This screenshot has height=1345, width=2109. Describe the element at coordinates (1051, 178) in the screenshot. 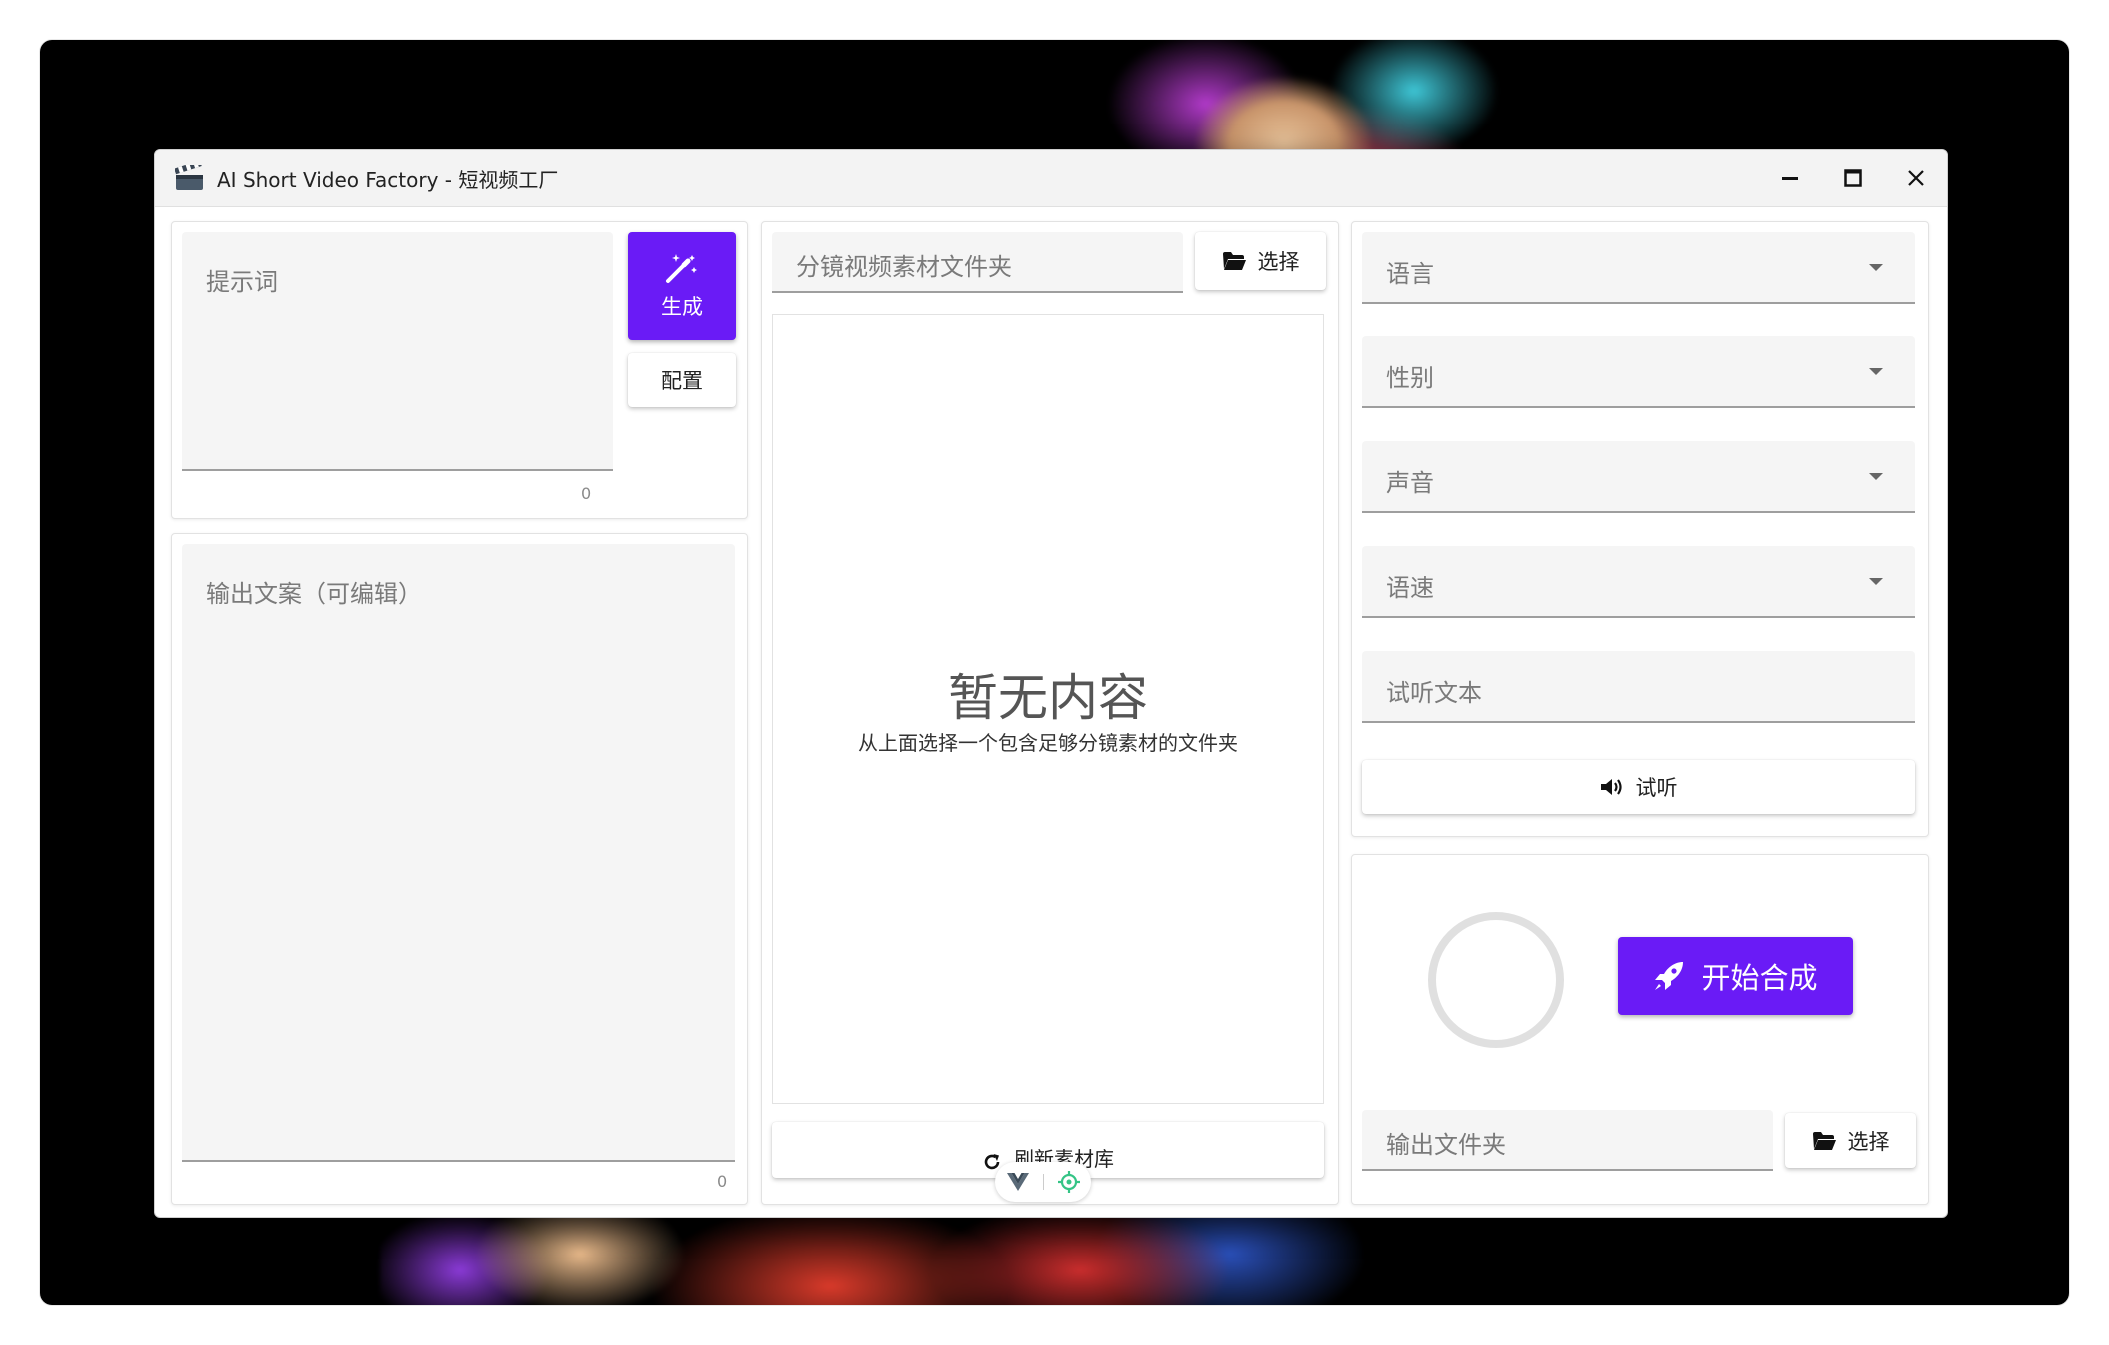

I see `title-bar: AI Short Video Factory - 短视频工厂` at that location.